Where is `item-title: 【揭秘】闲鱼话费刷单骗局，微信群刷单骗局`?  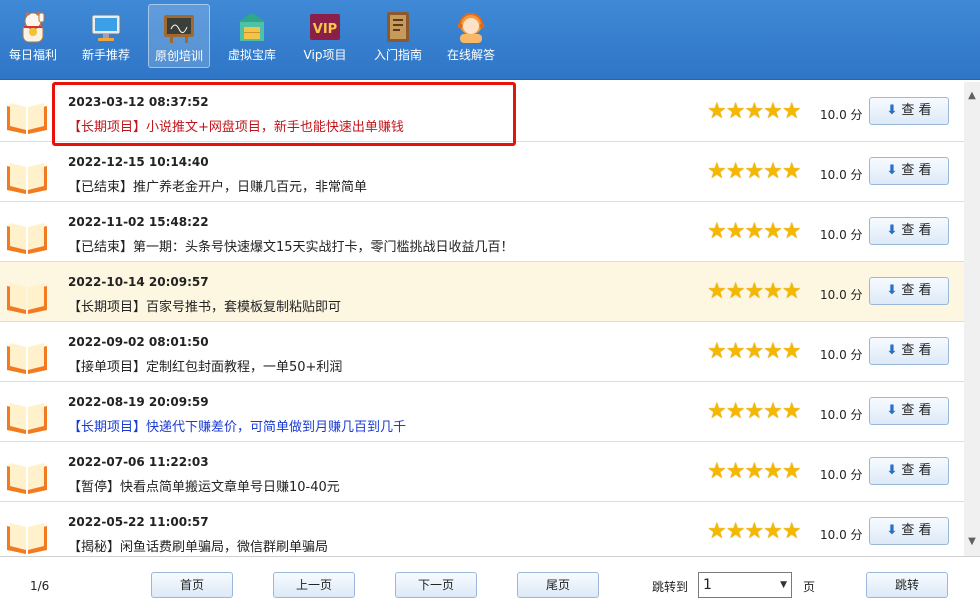 item-title: 【揭秘】闲鱼话费刷单骗局，微信群刷单骗局 is located at coordinates (198, 545).